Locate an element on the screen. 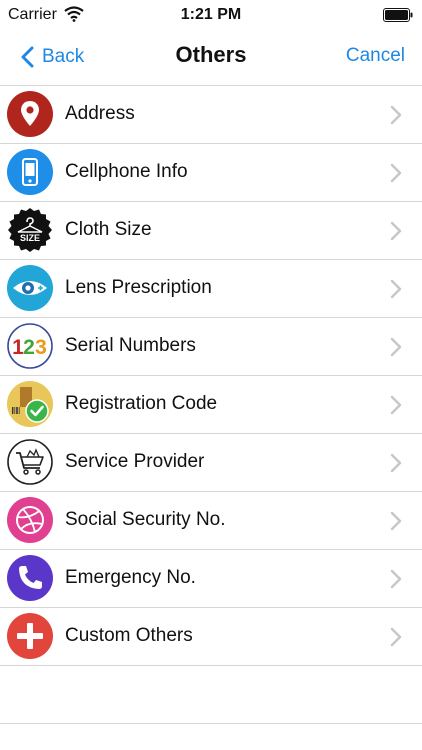  list-item-social-security-no: Social Security No. is located at coordinates (211, 521).